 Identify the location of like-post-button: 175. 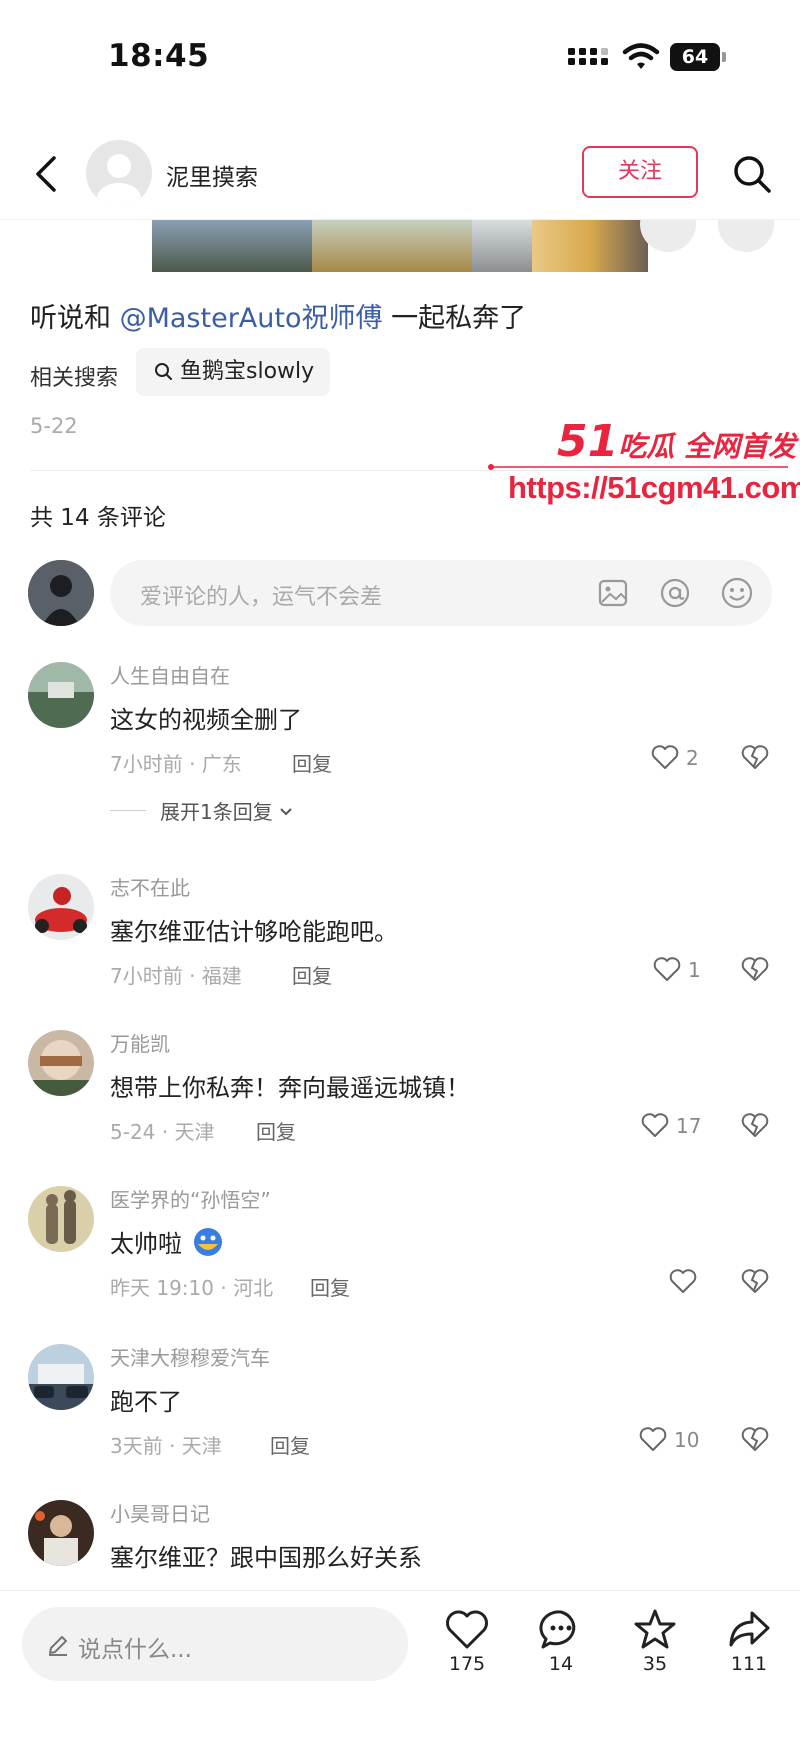
(467, 1641).